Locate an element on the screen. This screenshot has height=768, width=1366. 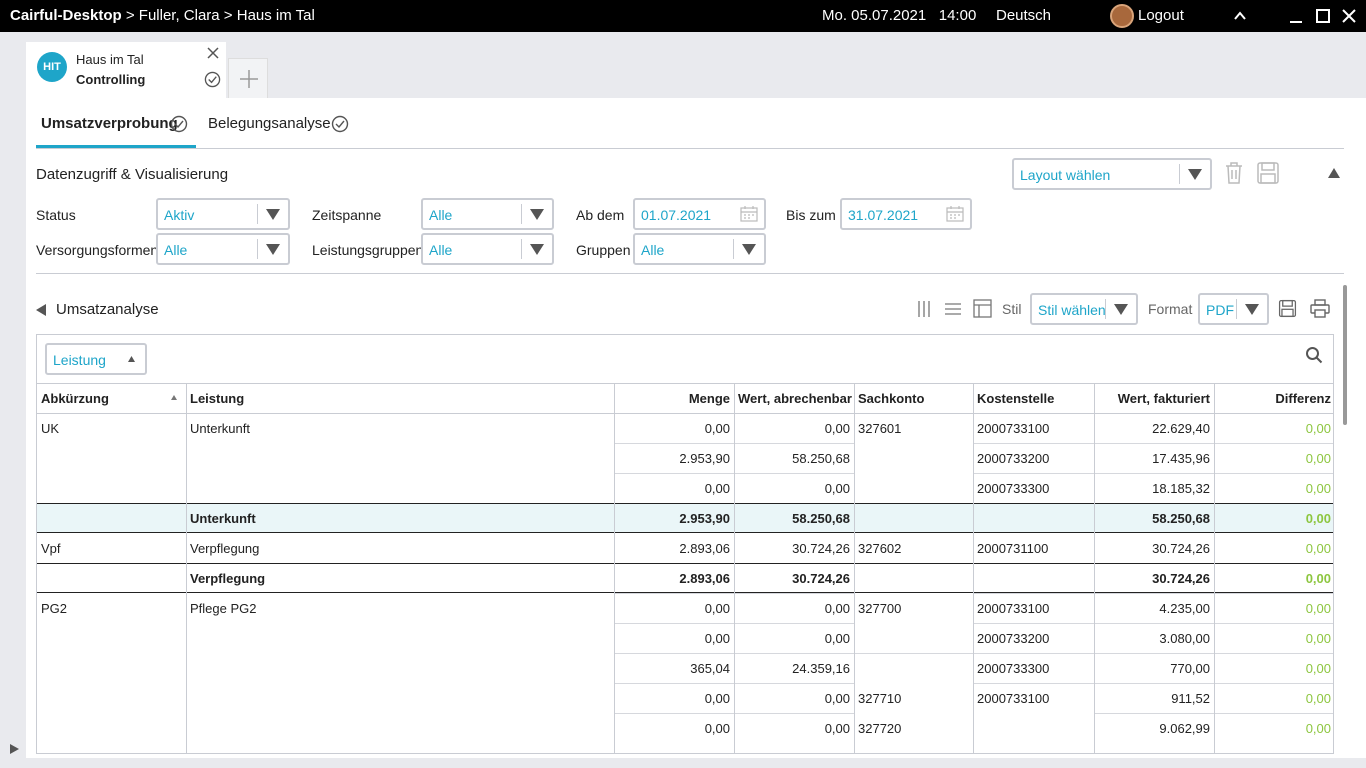
cell-wert-fakturiert: 4.235,00 is located at coordinates (1184, 608).